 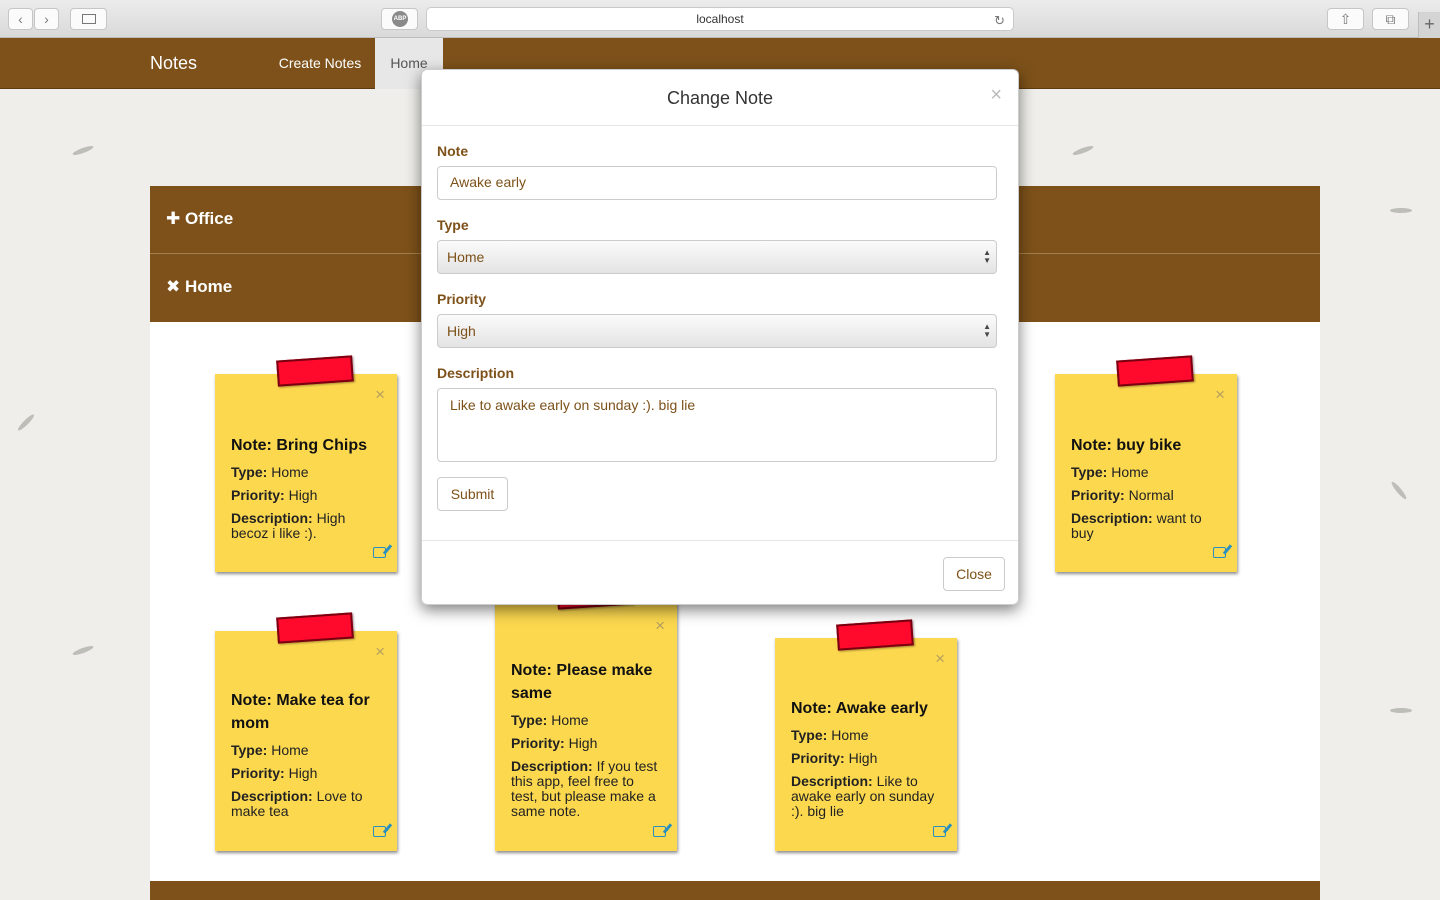 I want to click on adblock-button: ABP, so click(x=399, y=19).